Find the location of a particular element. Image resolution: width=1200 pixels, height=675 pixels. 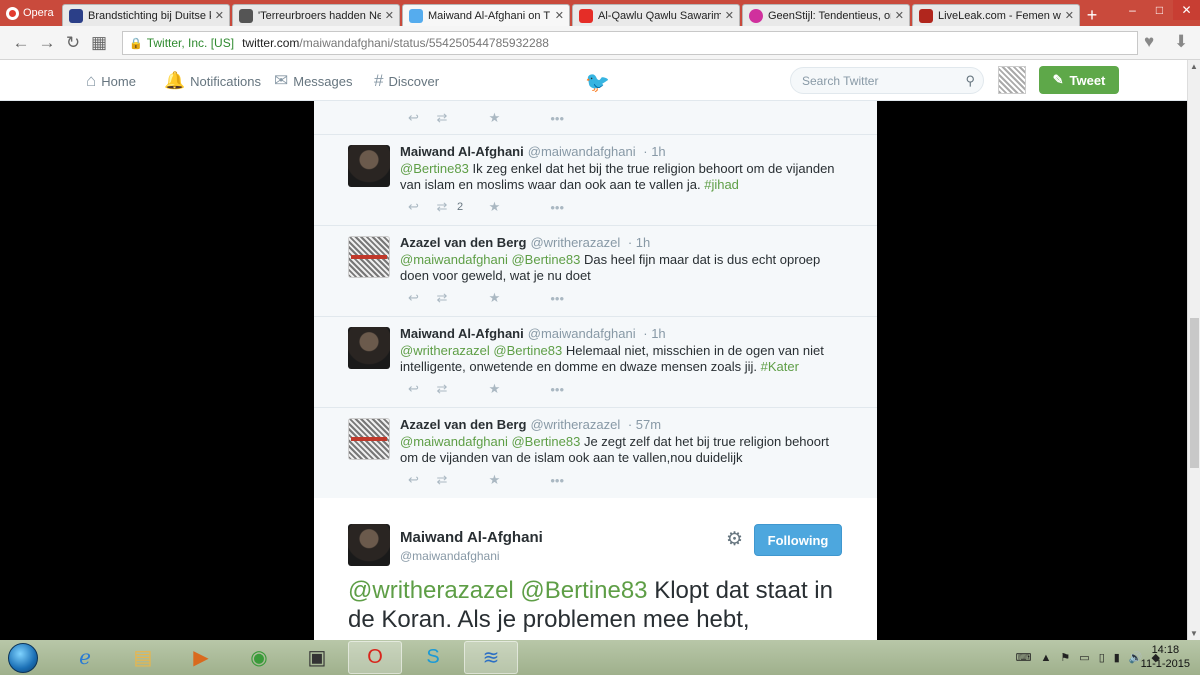

nav-discover: # Discover is located at coordinates (406, 81).